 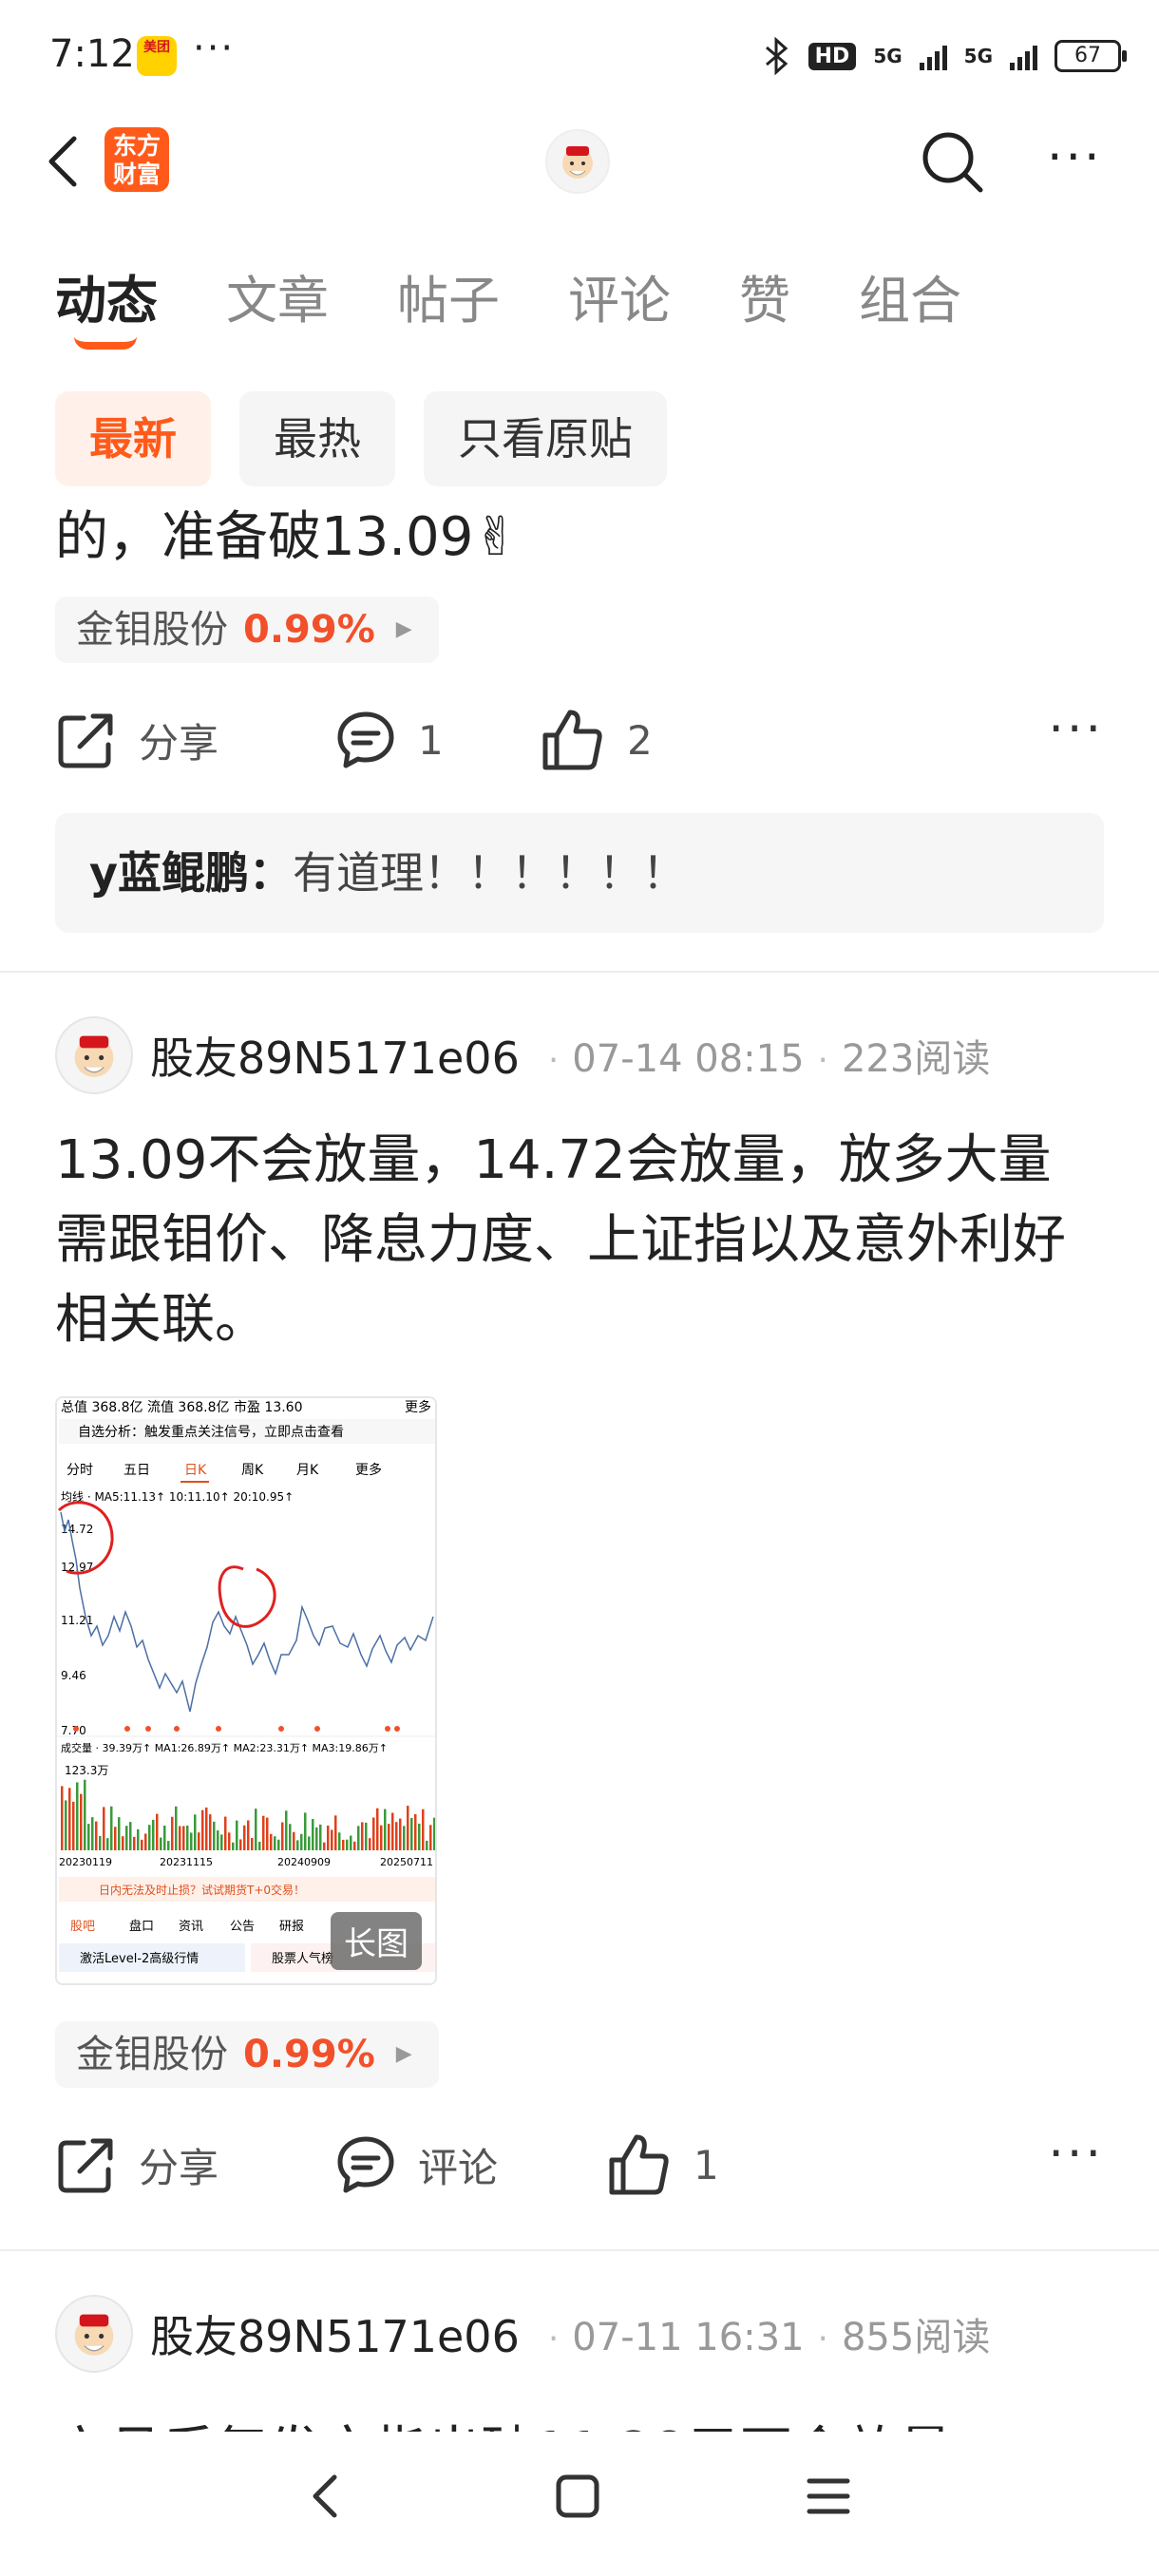 What do you see at coordinates (579, 873) in the screenshot?
I see `top-reply: y蓝鲲鹏：有道理！！！！！！` at bounding box center [579, 873].